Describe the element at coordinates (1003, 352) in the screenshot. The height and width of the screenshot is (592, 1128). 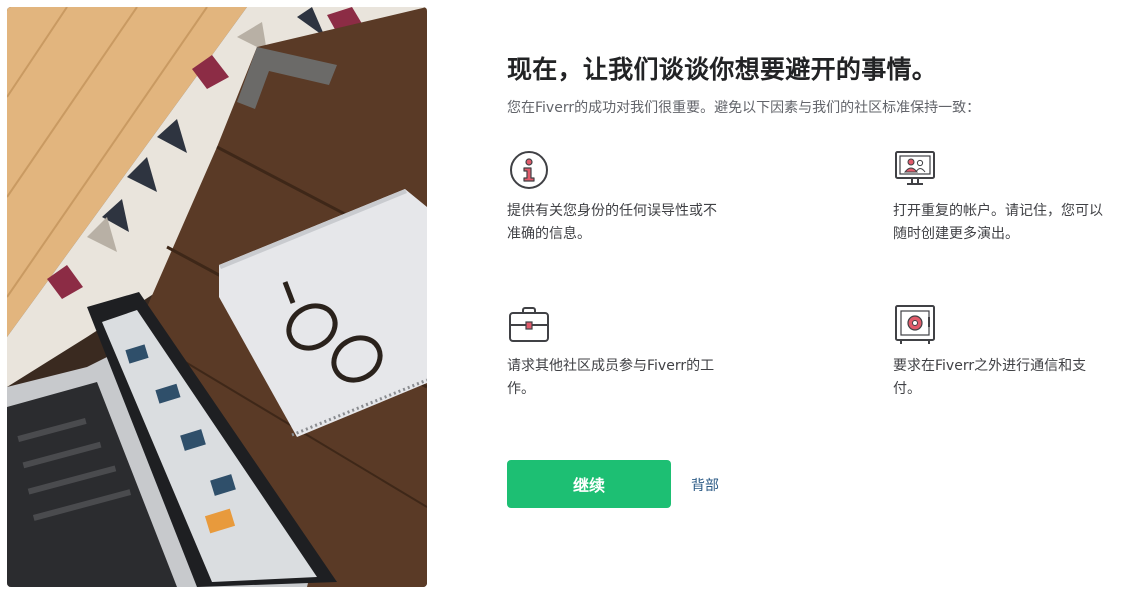
I see `avoid-item-outside-payments: 要求在Fiverr之外进行通信和支付。` at that location.